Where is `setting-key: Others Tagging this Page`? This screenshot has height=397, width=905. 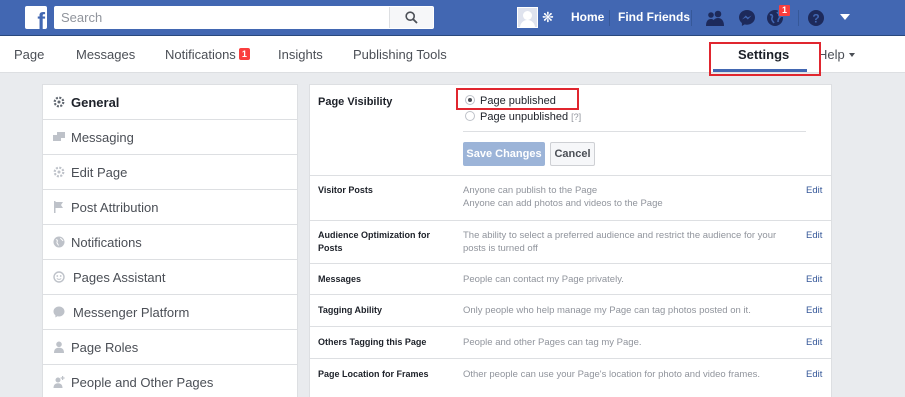
setting-key: Others Tagging this Page is located at coordinates (372, 342).